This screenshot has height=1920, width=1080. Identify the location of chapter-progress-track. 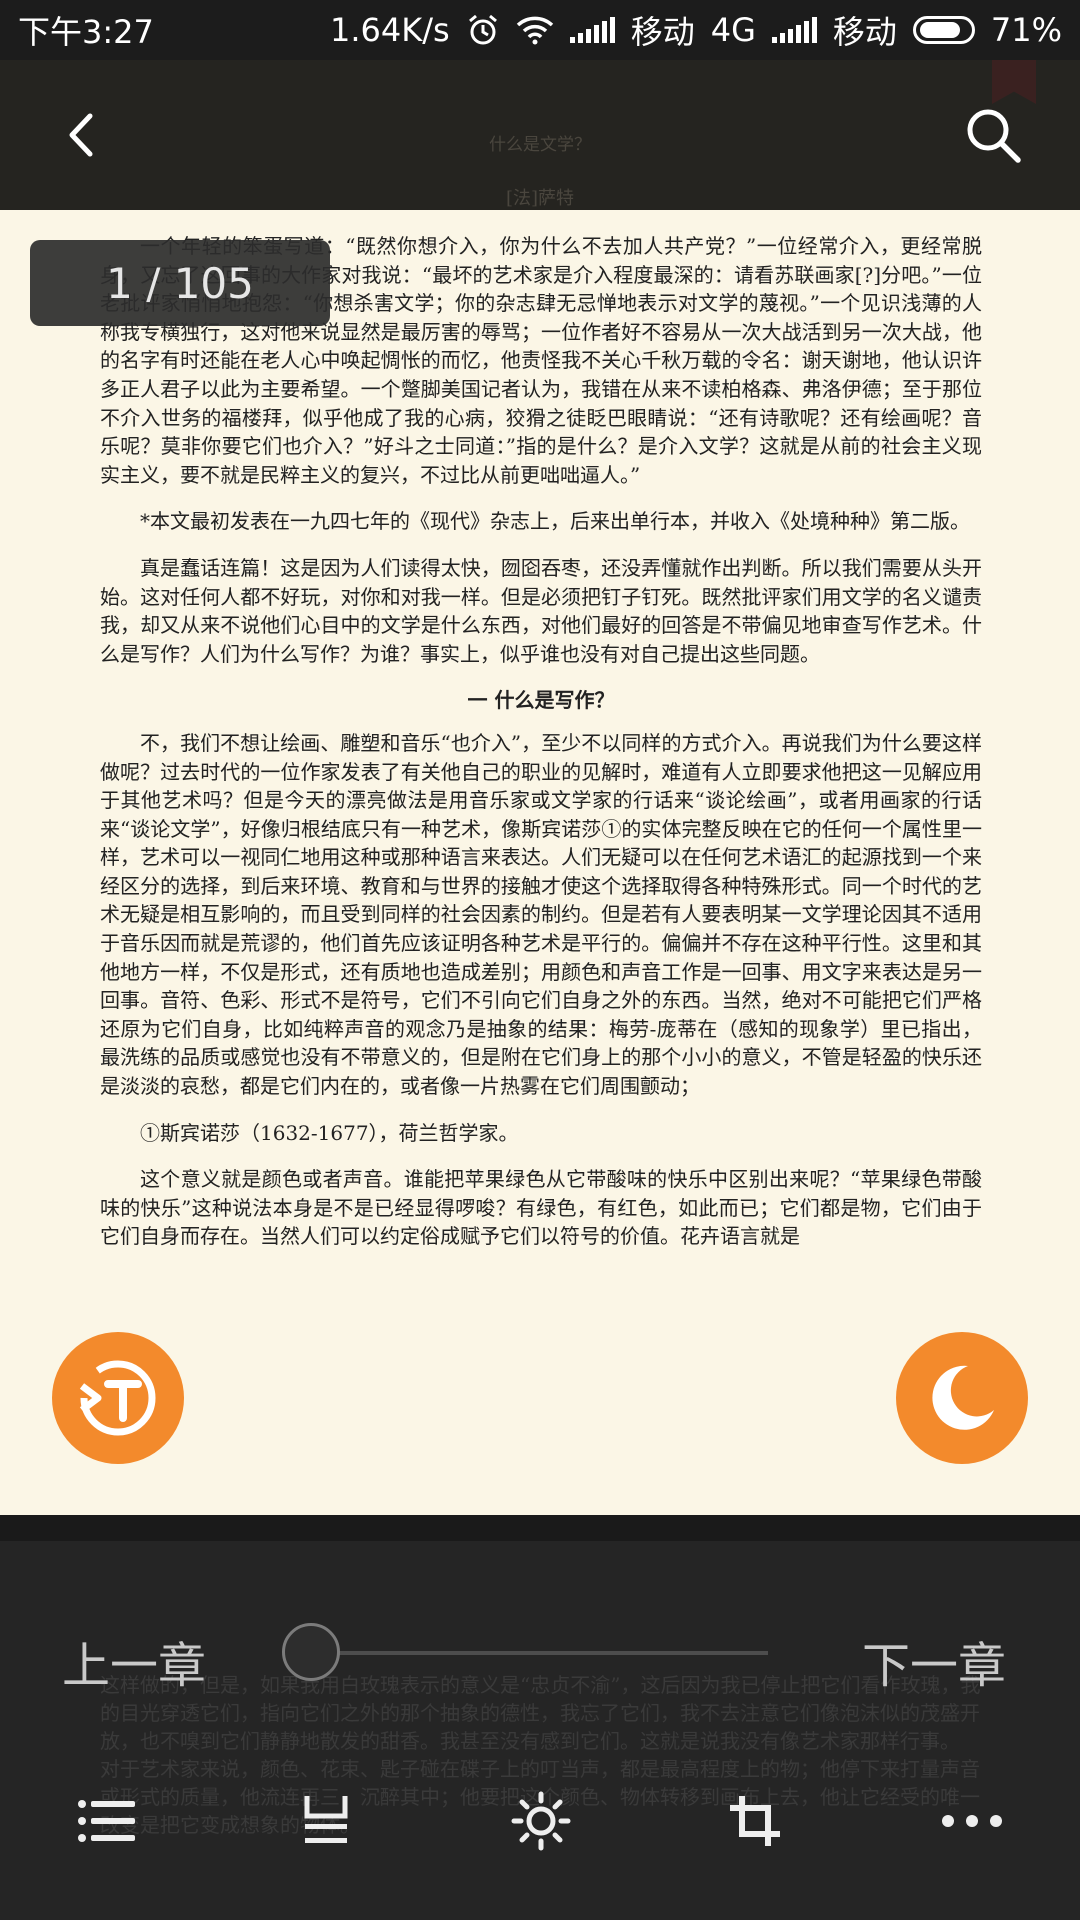
(529, 1653).